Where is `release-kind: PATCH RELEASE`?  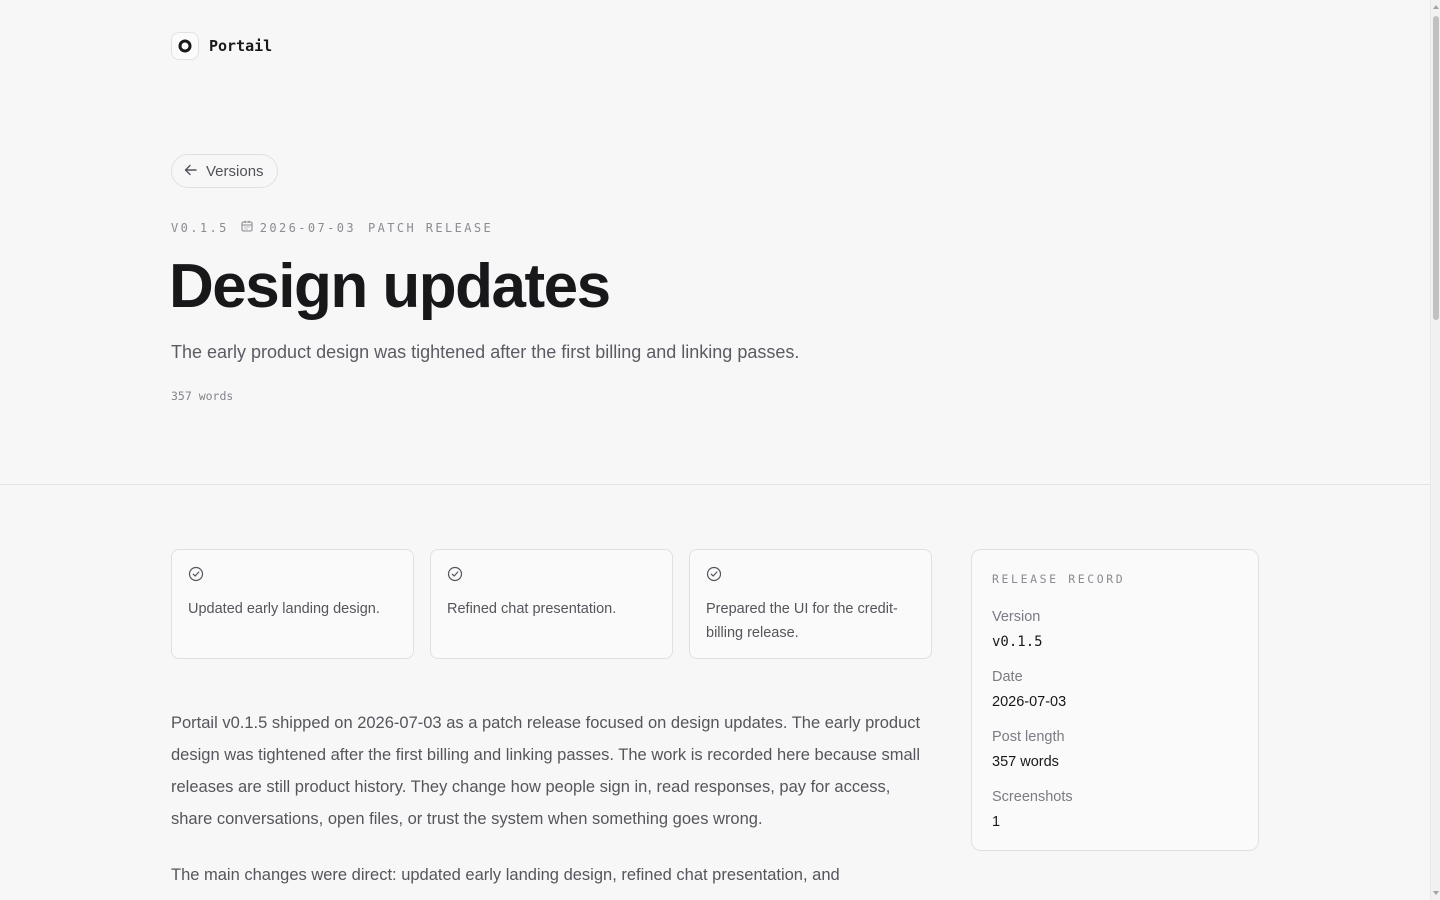
release-kind: PATCH RELEASE is located at coordinates (431, 227).